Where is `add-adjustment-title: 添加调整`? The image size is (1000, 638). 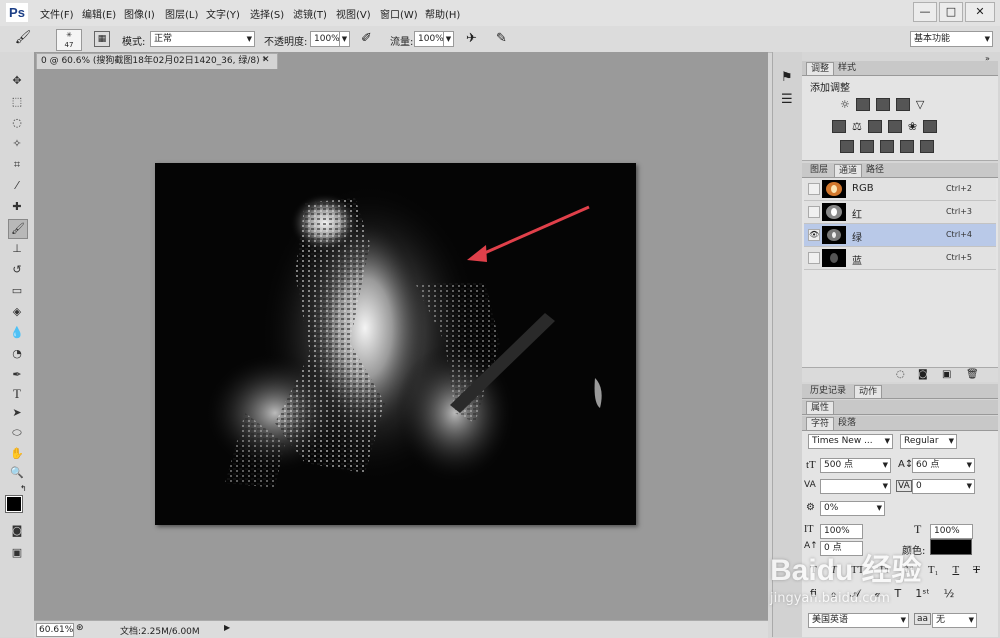 add-adjustment-title: 添加调整 is located at coordinates (830, 88).